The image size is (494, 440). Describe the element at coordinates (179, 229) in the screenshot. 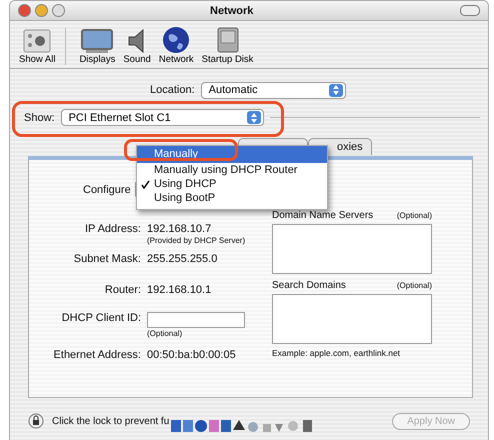

I see `field-value: 192.168.10.7` at that location.